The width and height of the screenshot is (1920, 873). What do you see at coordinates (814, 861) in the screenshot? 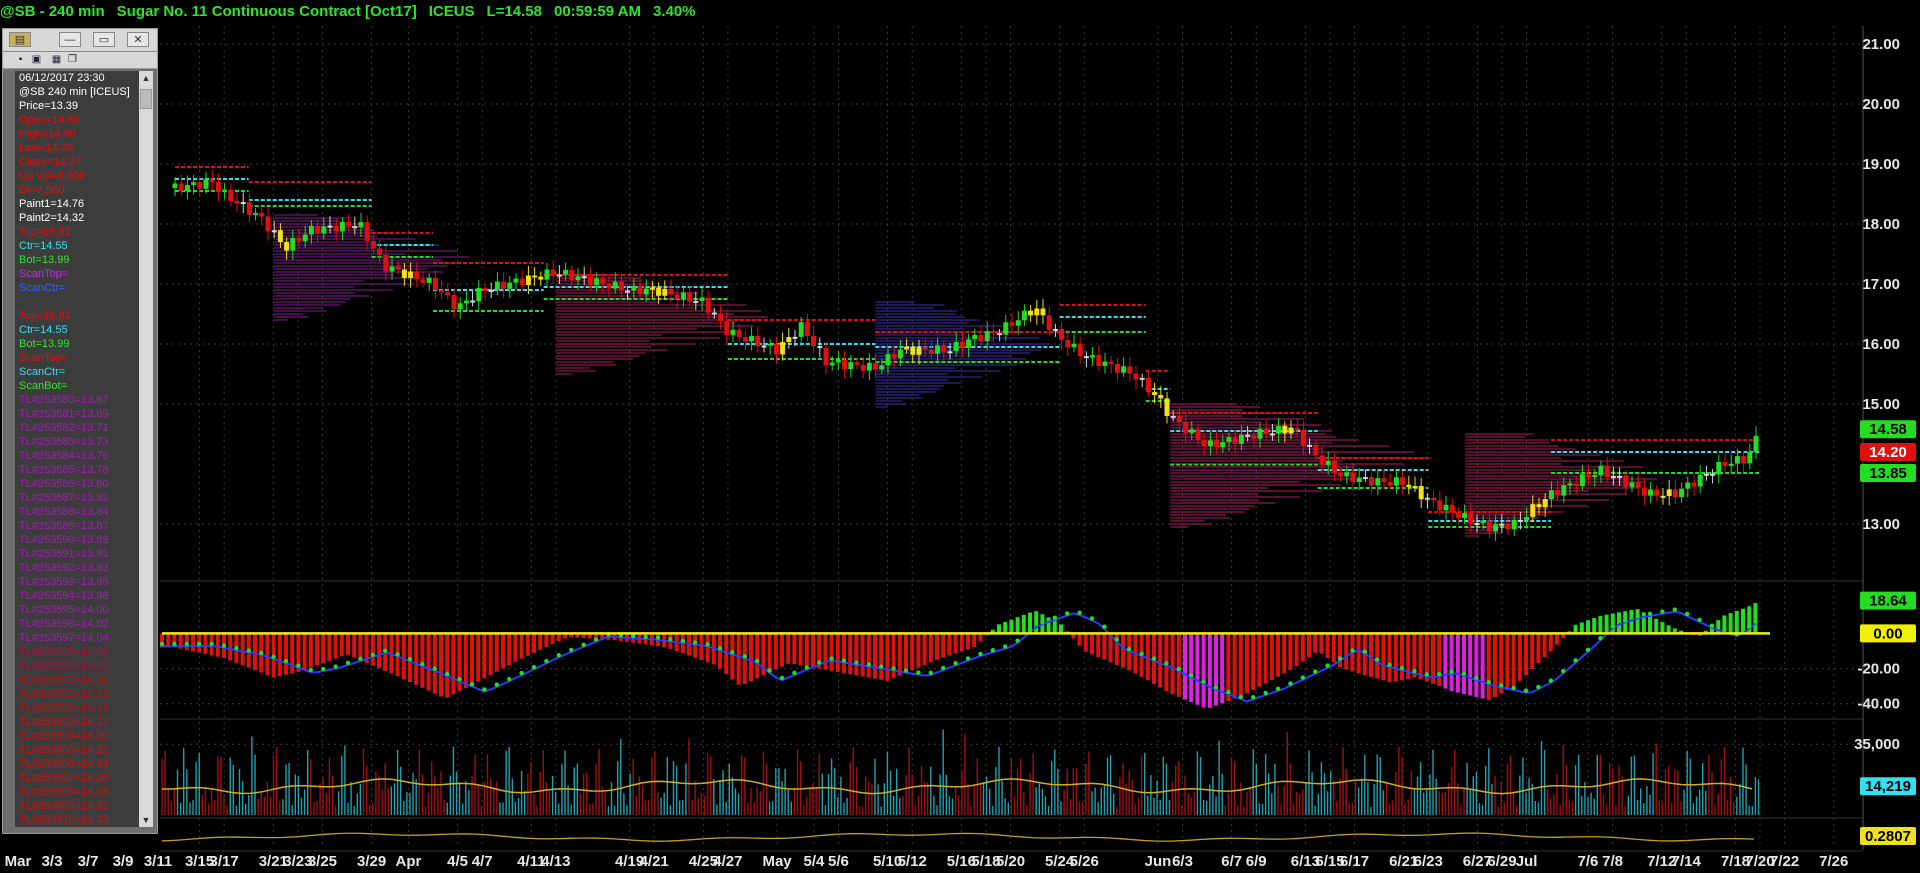
I see `time-axis-label: 5/4` at bounding box center [814, 861].